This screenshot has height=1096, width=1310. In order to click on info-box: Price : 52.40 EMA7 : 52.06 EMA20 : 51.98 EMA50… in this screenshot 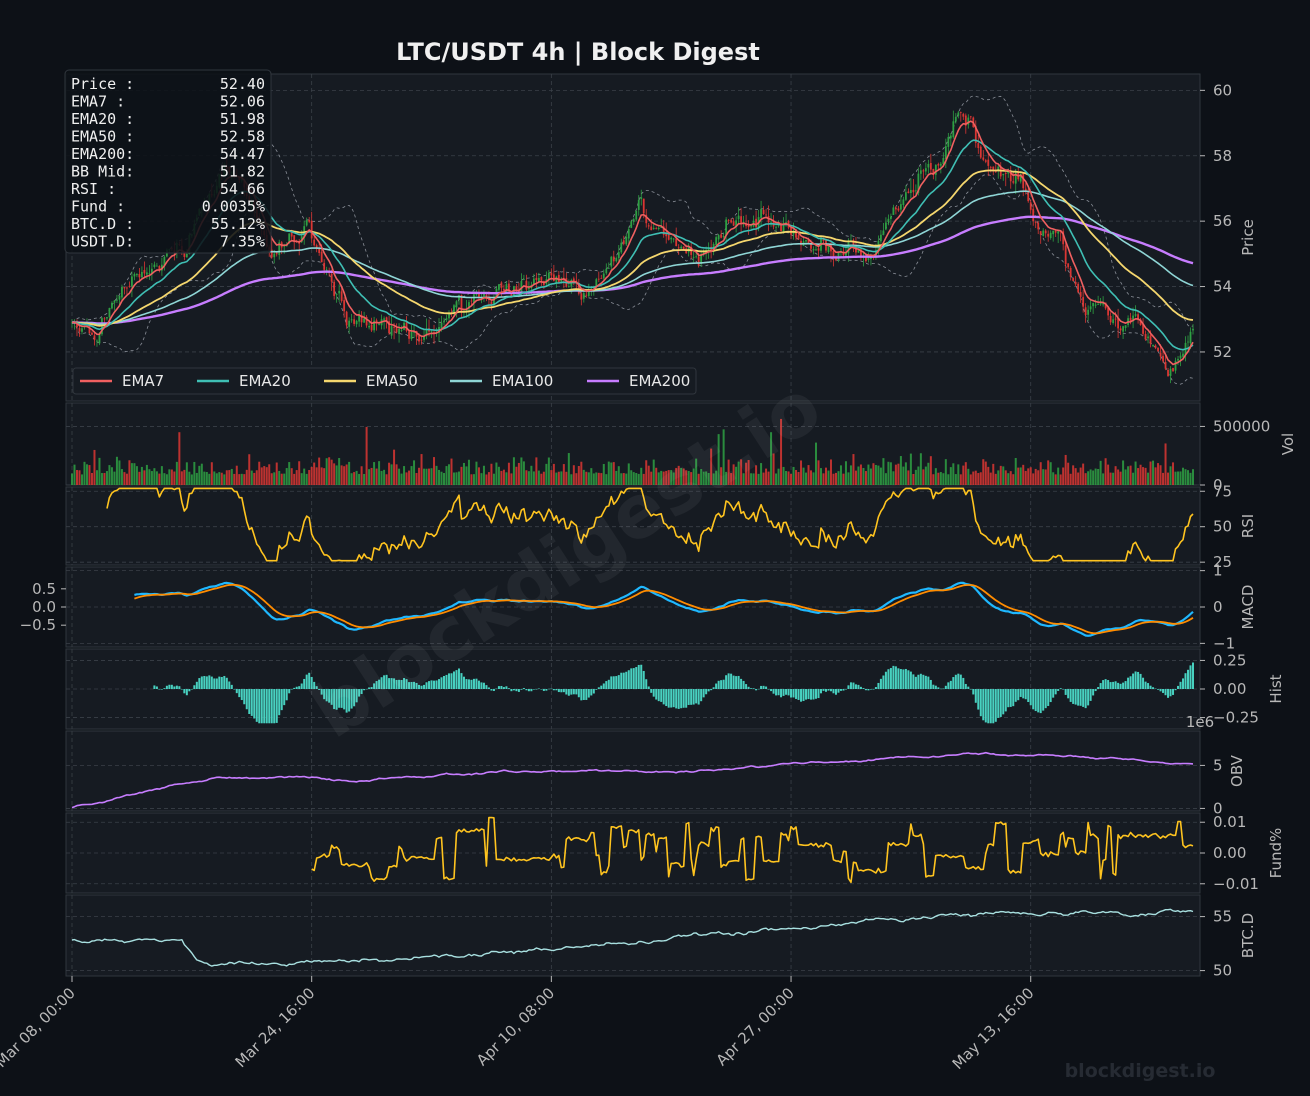, I will do `click(168, 161)`.